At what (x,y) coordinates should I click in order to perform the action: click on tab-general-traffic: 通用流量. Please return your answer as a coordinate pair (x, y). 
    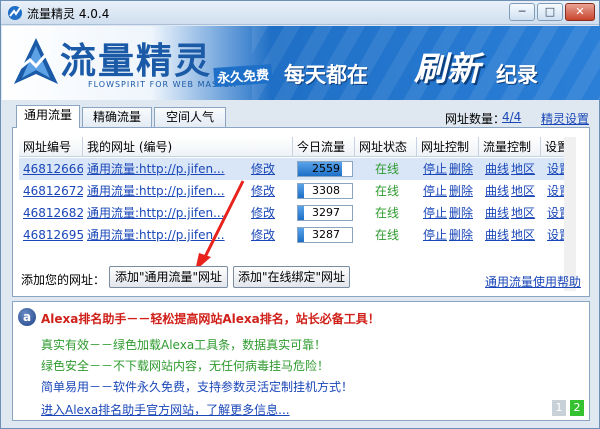
    Looking at the image, I should click on (48, 116).